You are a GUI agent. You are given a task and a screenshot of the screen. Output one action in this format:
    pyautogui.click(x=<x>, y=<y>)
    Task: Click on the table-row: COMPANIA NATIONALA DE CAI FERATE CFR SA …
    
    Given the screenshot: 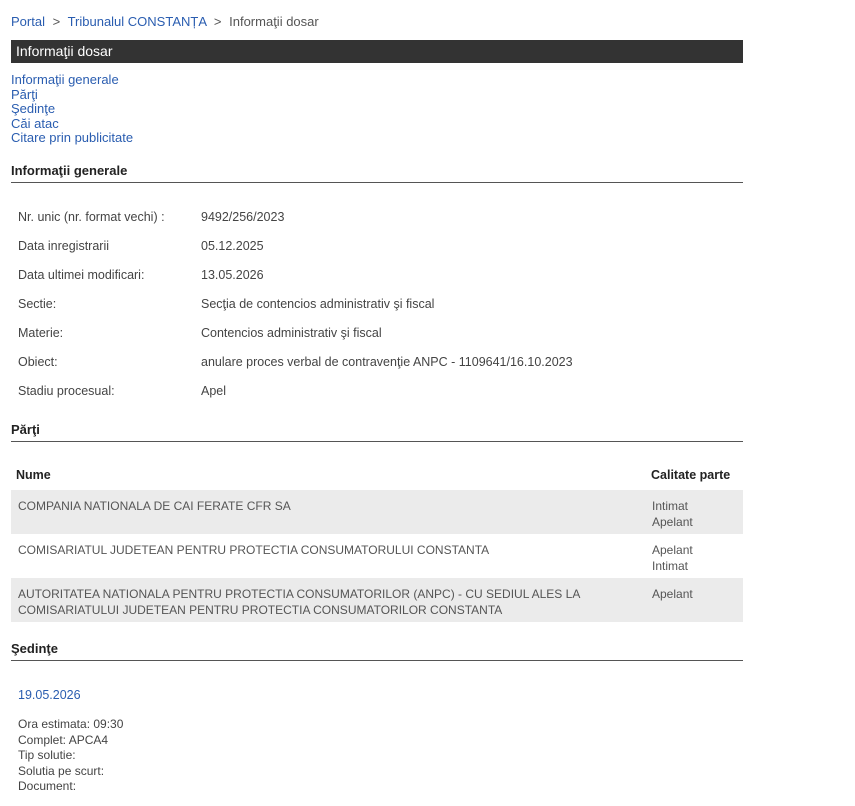 What is the action you would take?
    pyautogui.click(x=377, y=512)
    